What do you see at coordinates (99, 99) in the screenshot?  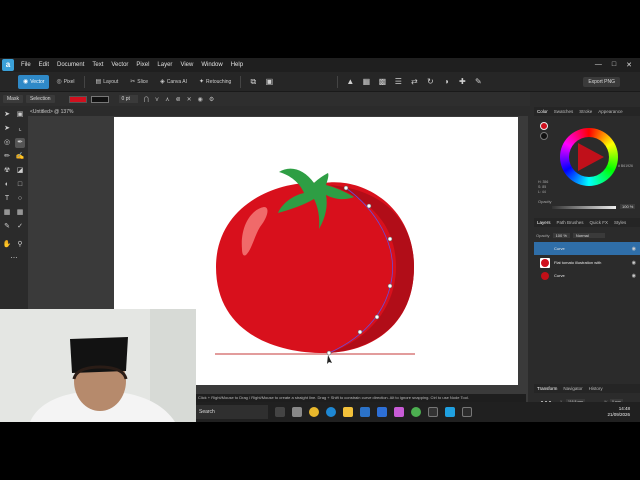 I see `stroke-swatch` at bounding box center [99, 99].